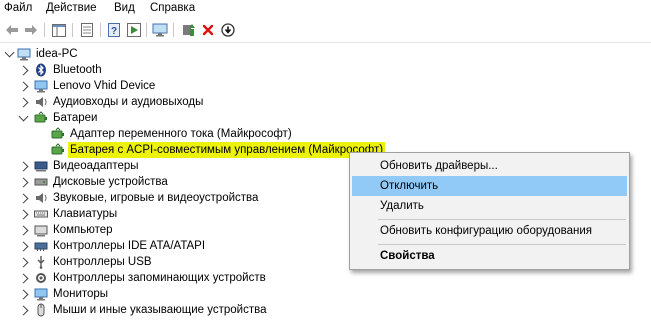 The width and height of the screenshot is (651, 322). I want to click on tree-item-label: Батареи, so click(75, 118).